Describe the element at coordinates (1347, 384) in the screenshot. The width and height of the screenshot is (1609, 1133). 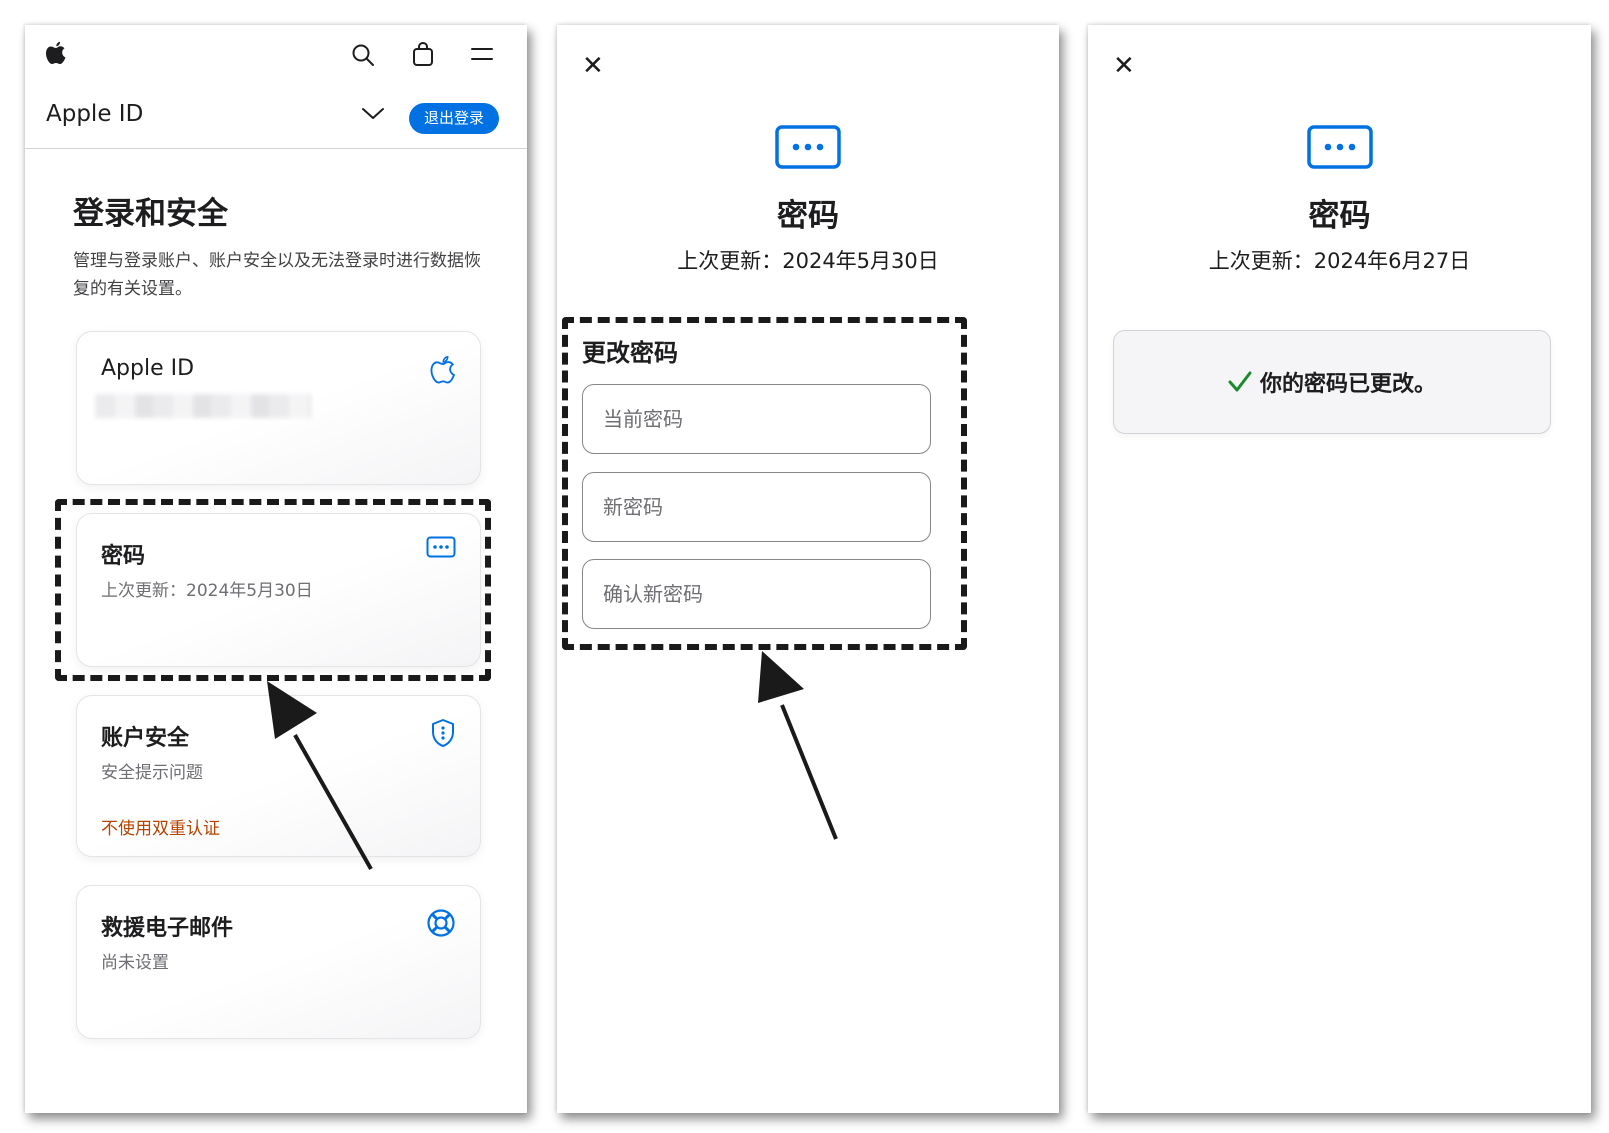
I see `success-message: 你的密码已更改。` at that location.